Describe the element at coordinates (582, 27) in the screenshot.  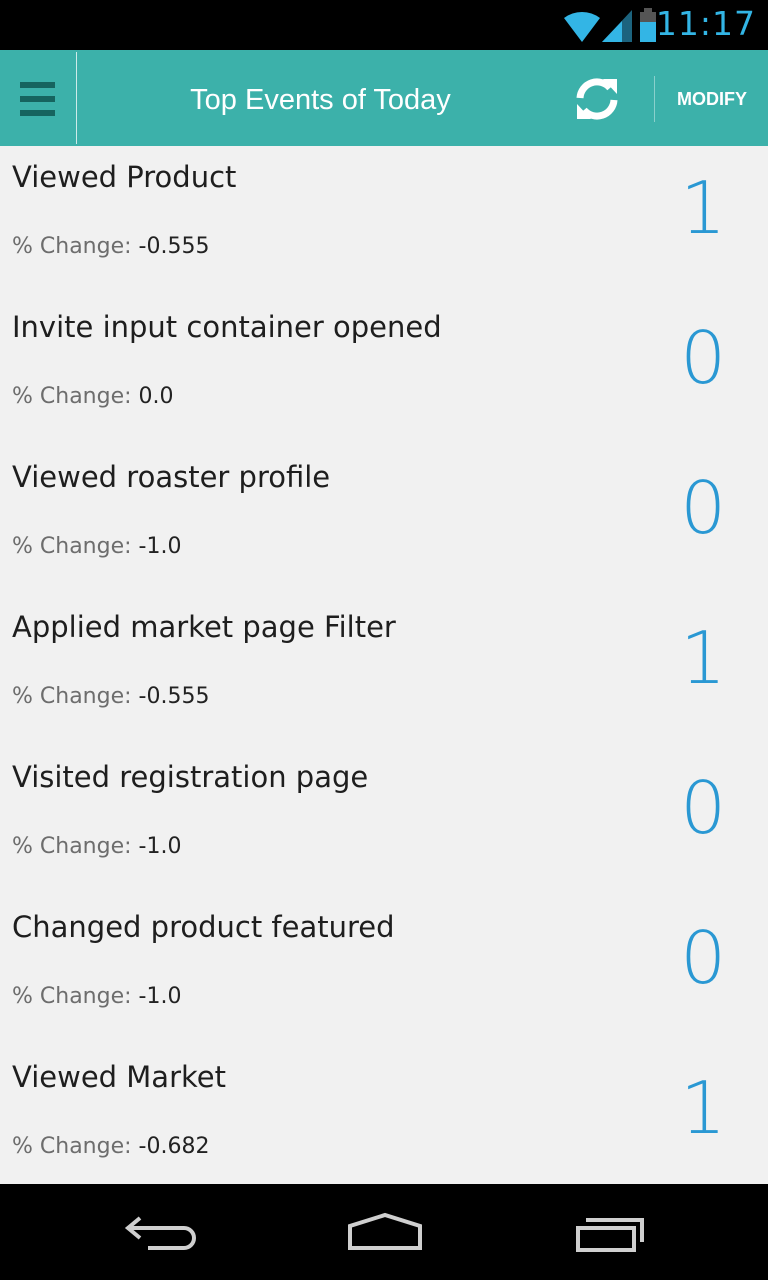
I see `wifi-icon` at that location.